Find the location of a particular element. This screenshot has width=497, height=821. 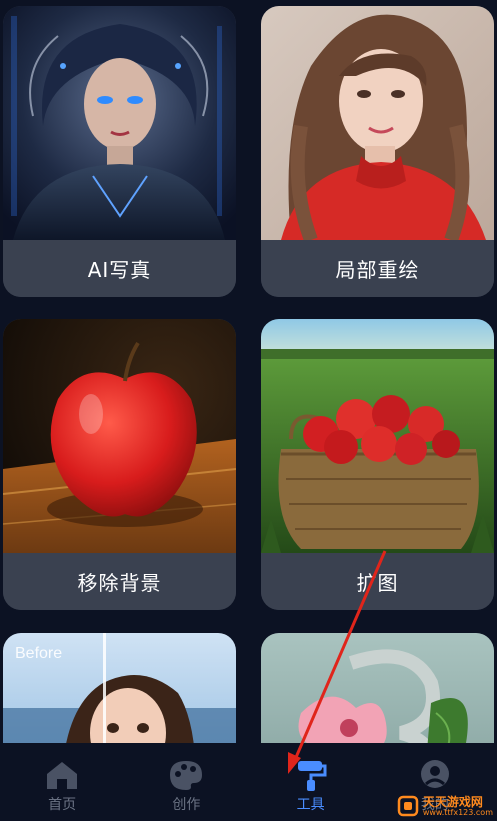

tab-home: 首页 is located at coordinates (62, 782).